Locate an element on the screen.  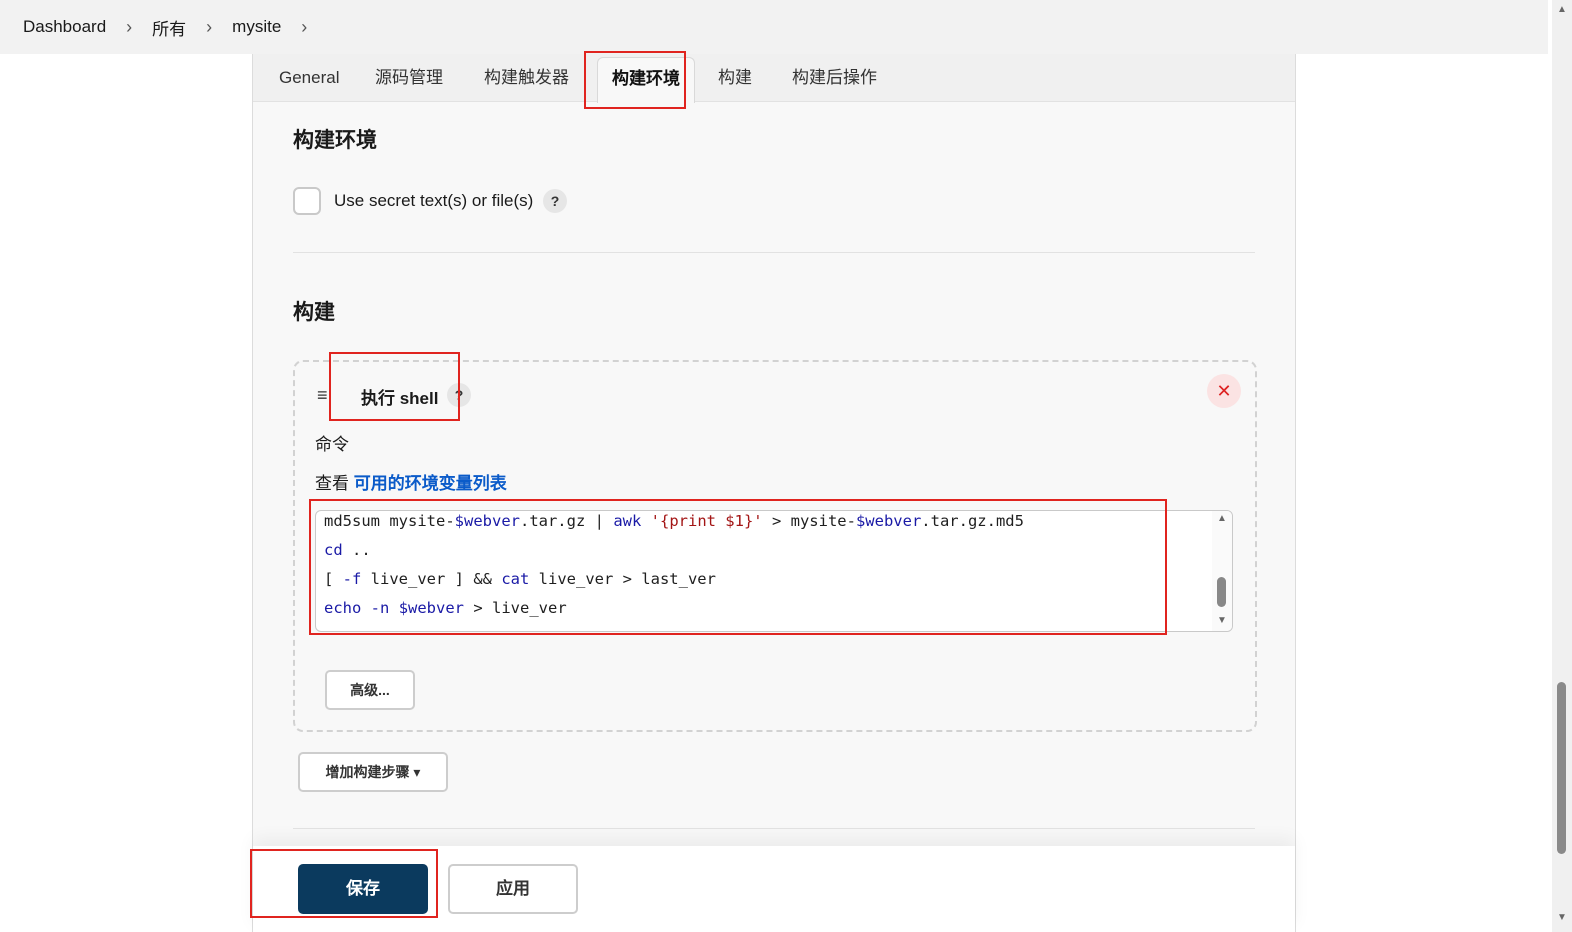
page-scrollbar: ▲ ▼ is located at coordinates (1562, 466).